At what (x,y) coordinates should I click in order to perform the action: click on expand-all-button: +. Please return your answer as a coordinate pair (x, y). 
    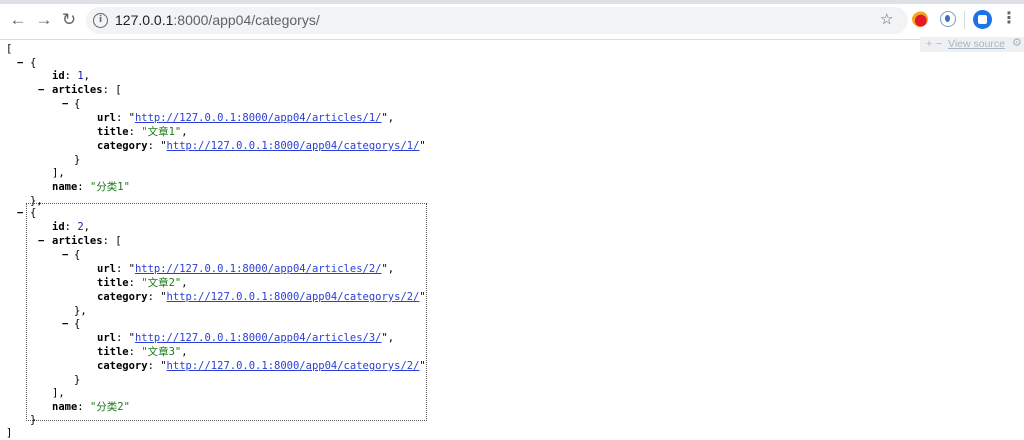
    Looking at the image, I should click on (929, 44).